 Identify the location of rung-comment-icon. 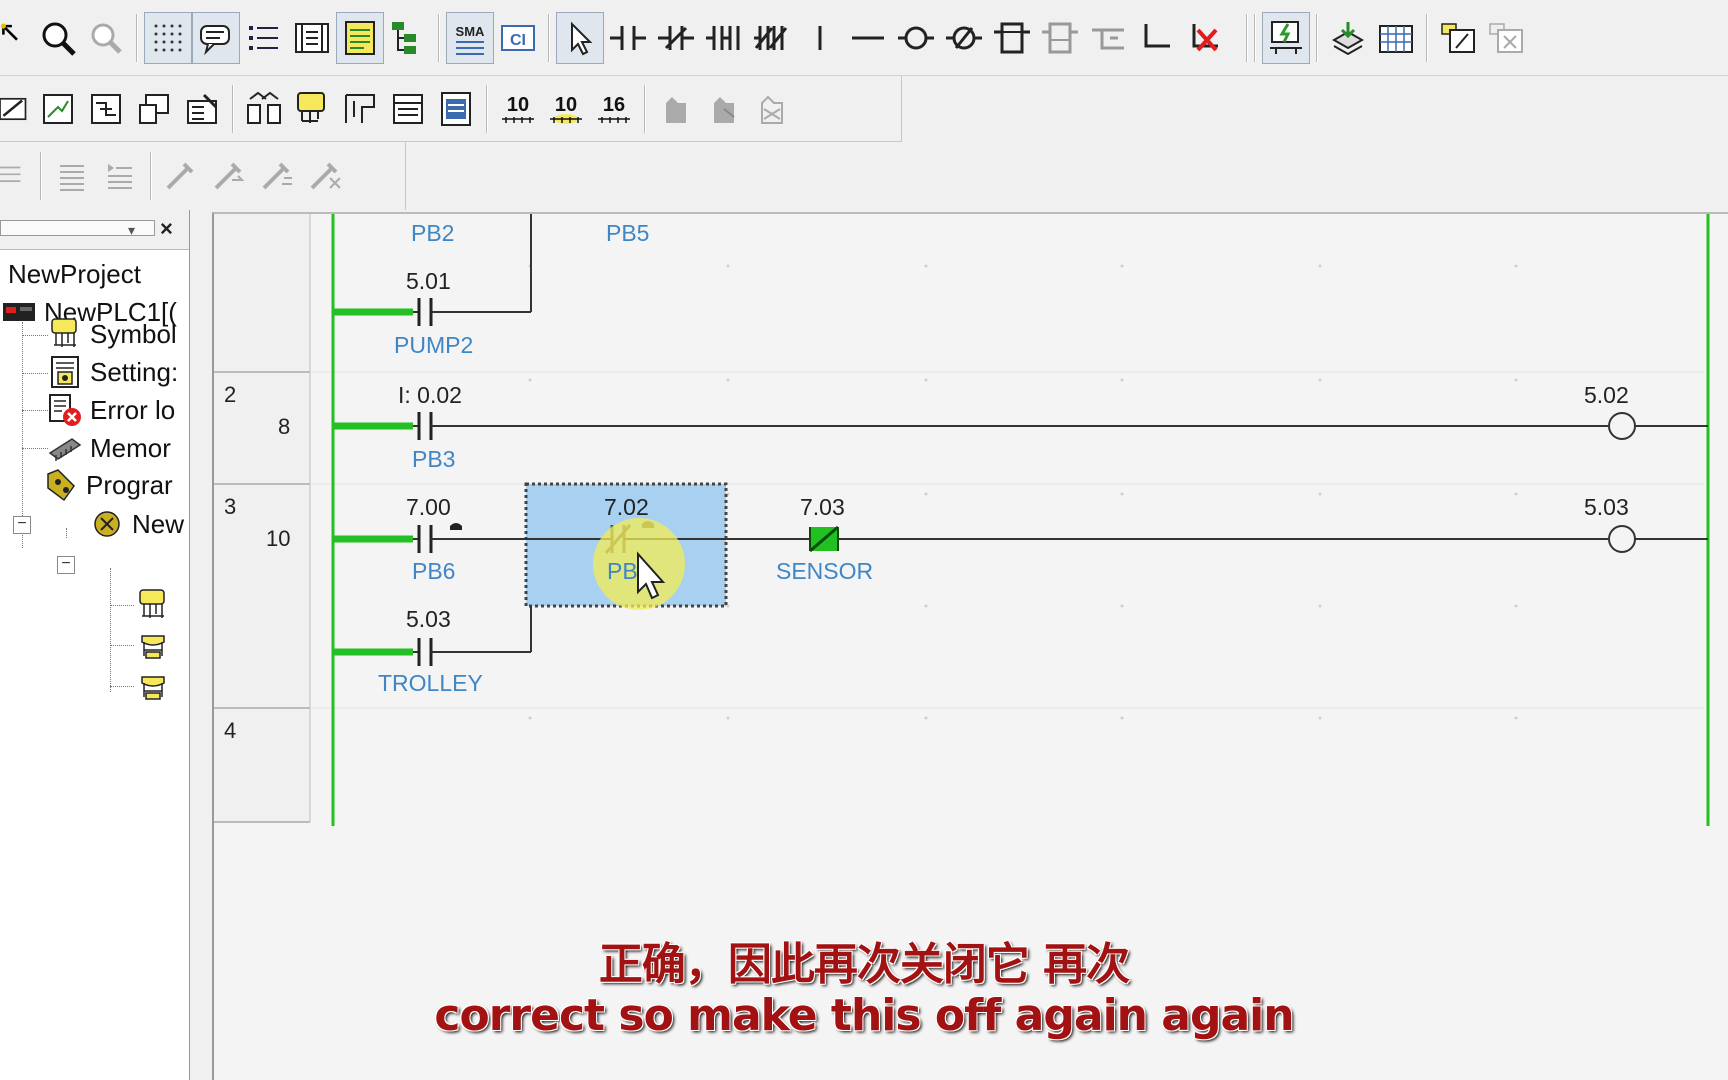
(360, 37).